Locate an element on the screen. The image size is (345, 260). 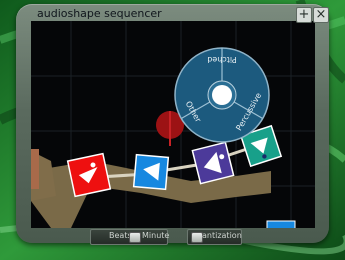
bottom-controls: Beats Minute antization is located at coordinates (166, 237).